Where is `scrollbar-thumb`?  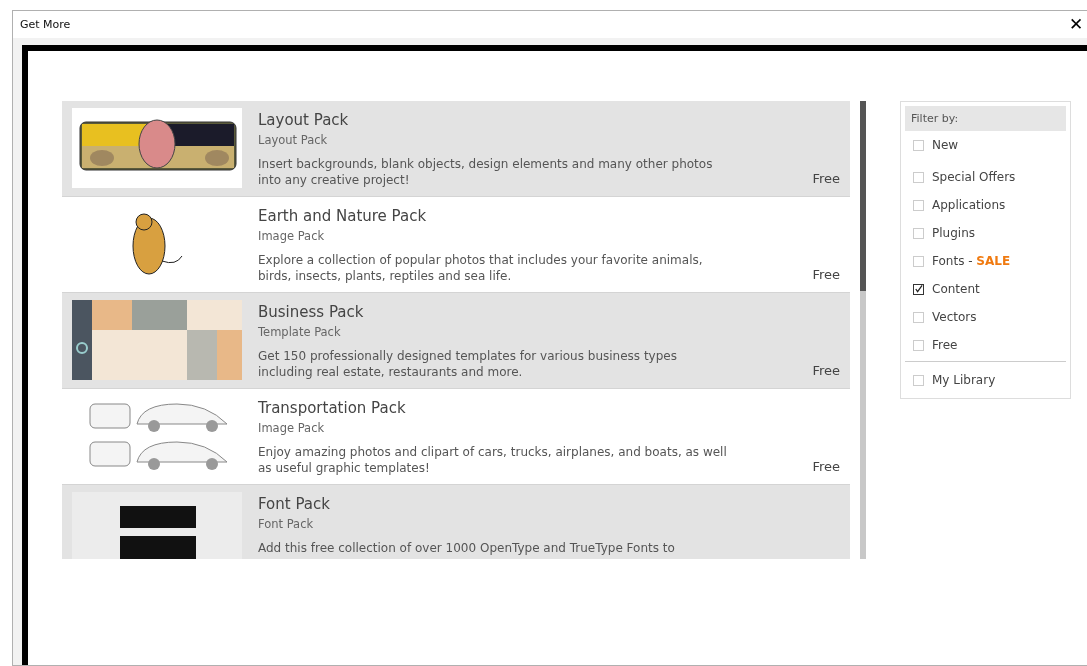 scrollbar-thumb is located at coordinates (863, 196).